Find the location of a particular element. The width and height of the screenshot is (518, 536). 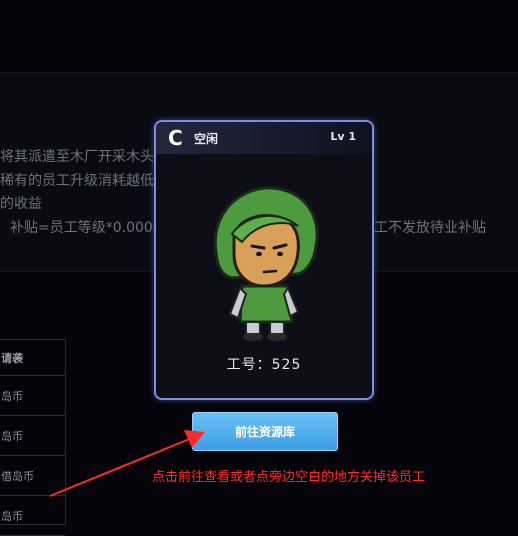

rank-badge: C is located at coordinates (175, 138).